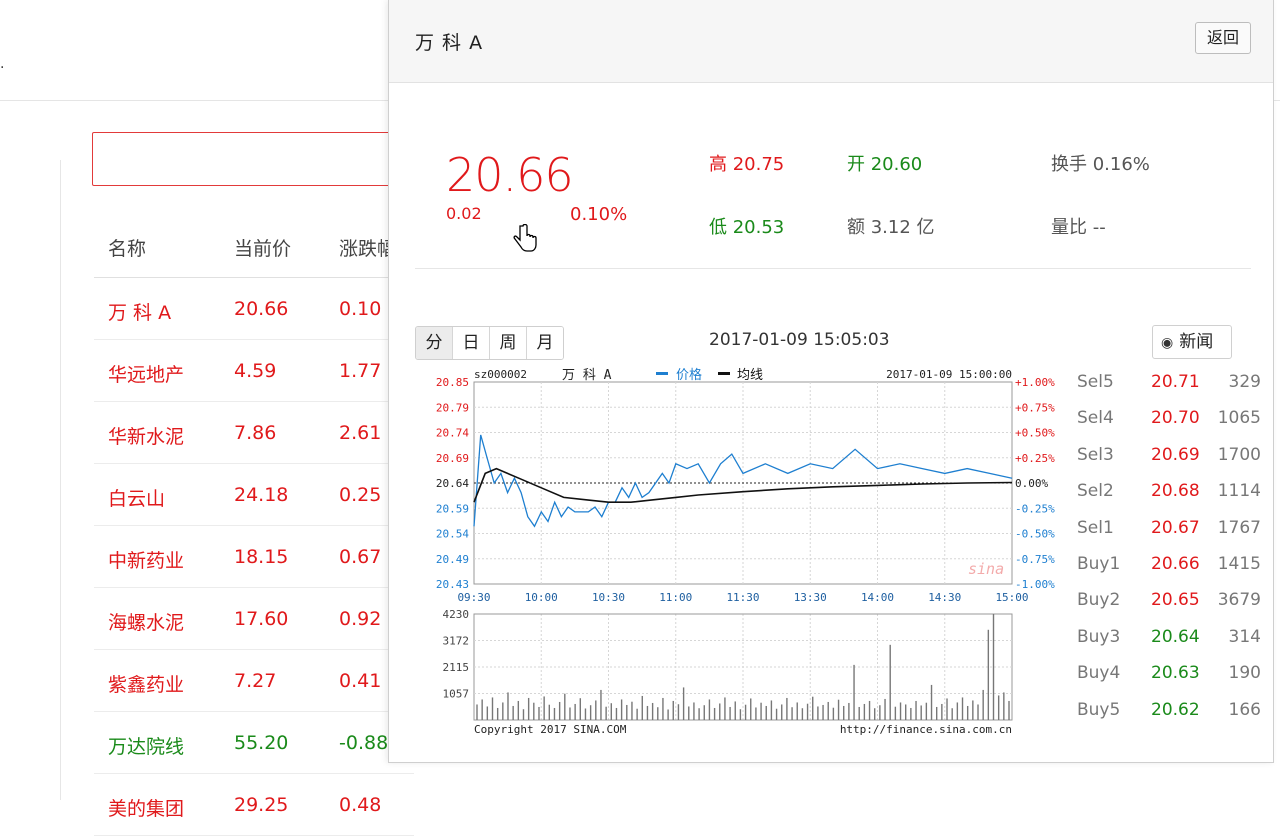 The width and height of the screenshot is (1280, 836). I want to click on order-price: 20.68, so click(1175, 491).